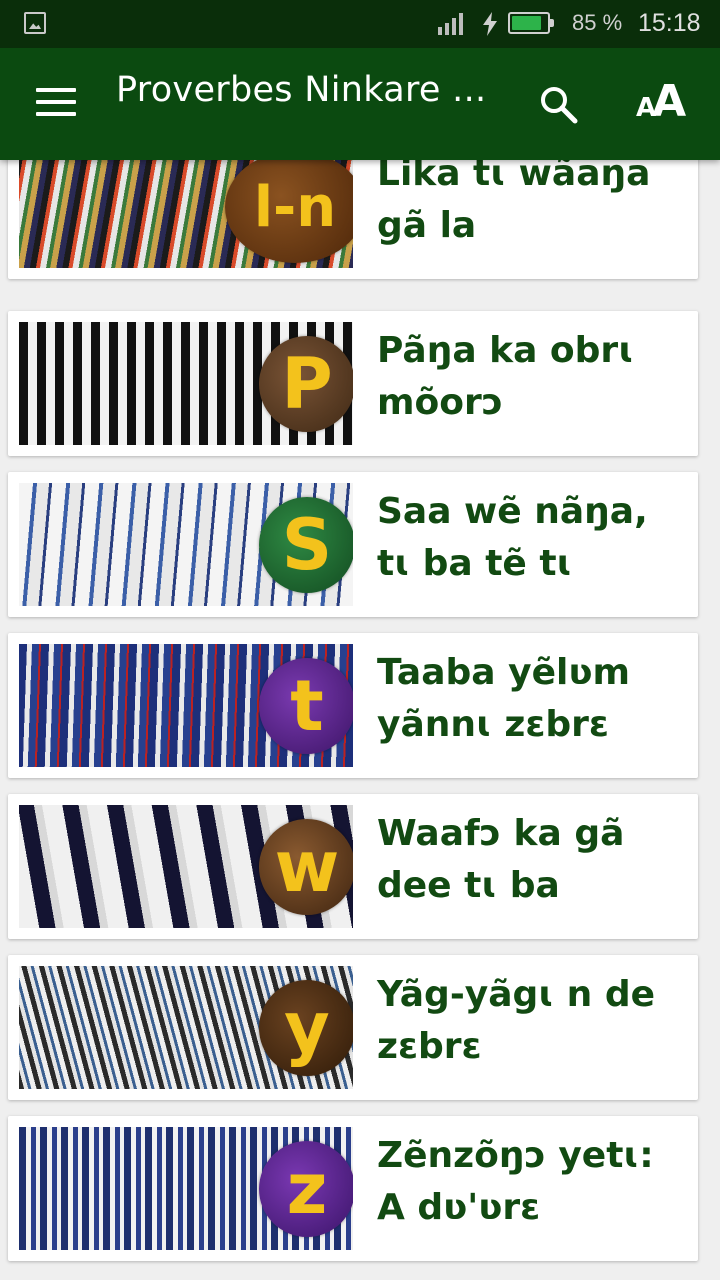 Image resolution: width=720 pixels, height=1280 pixels. What do you see at coordinates (450, 24) in the screenshot?
I see `signal-icon` at bounding box center [450, 24].